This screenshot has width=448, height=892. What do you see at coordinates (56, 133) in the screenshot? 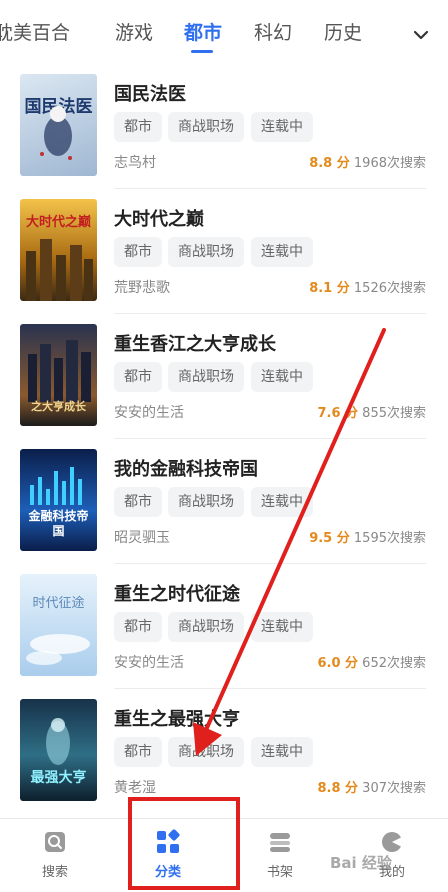
I see `cover-figure-icon` at bounding box center [56, 133].